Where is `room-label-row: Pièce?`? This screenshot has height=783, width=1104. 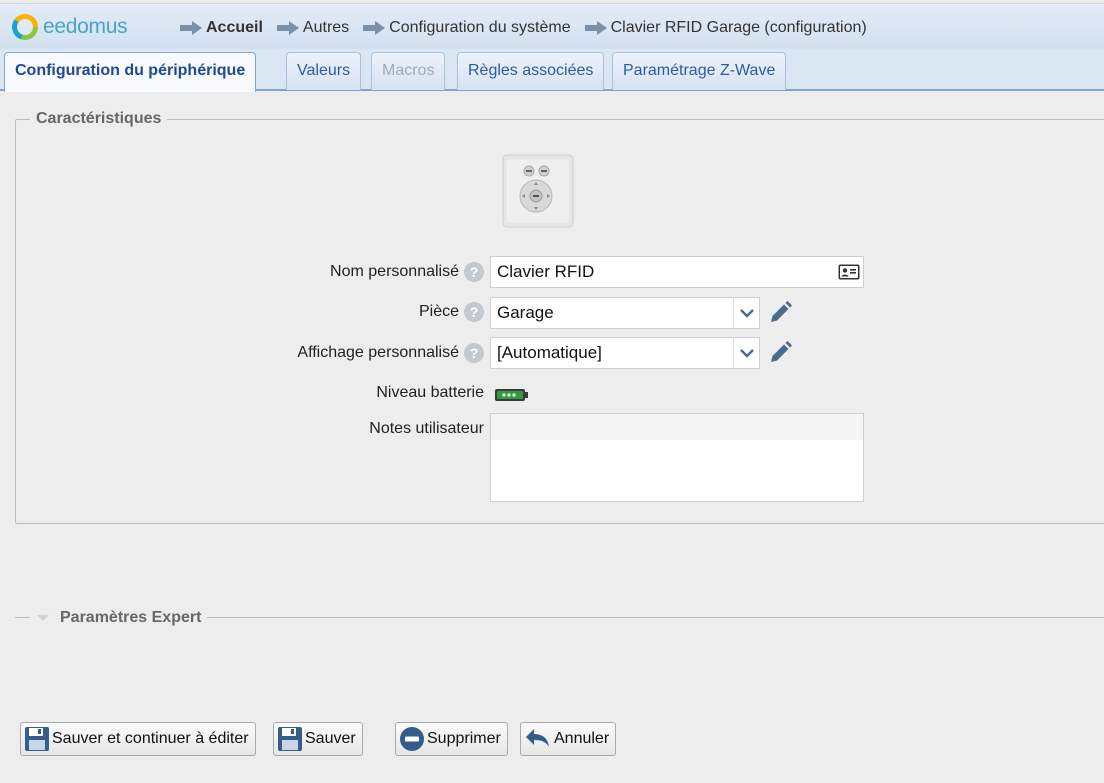
room-label-row: Pièce? is located at coordinates (250, 314).